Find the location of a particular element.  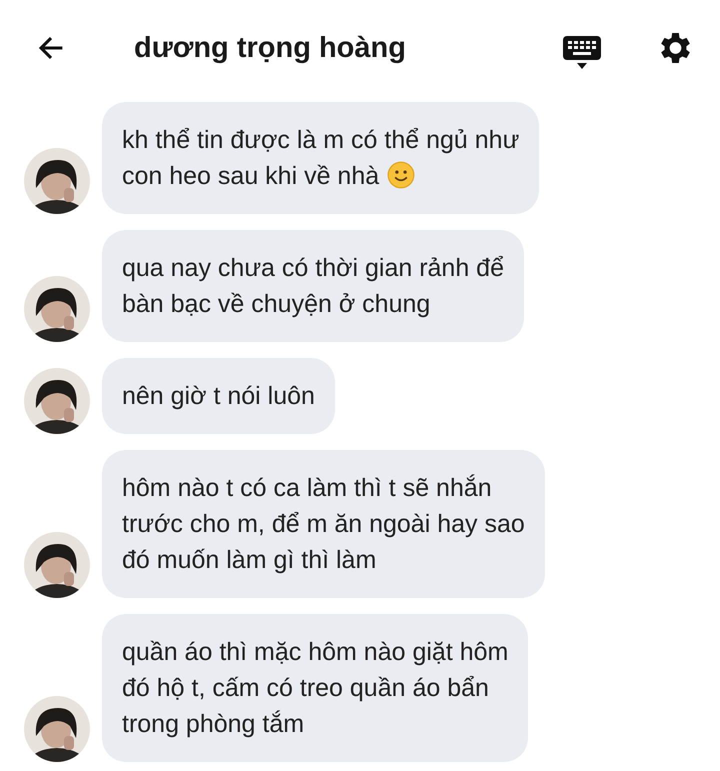

keyboard-icon is located at coordinates (582, 53).